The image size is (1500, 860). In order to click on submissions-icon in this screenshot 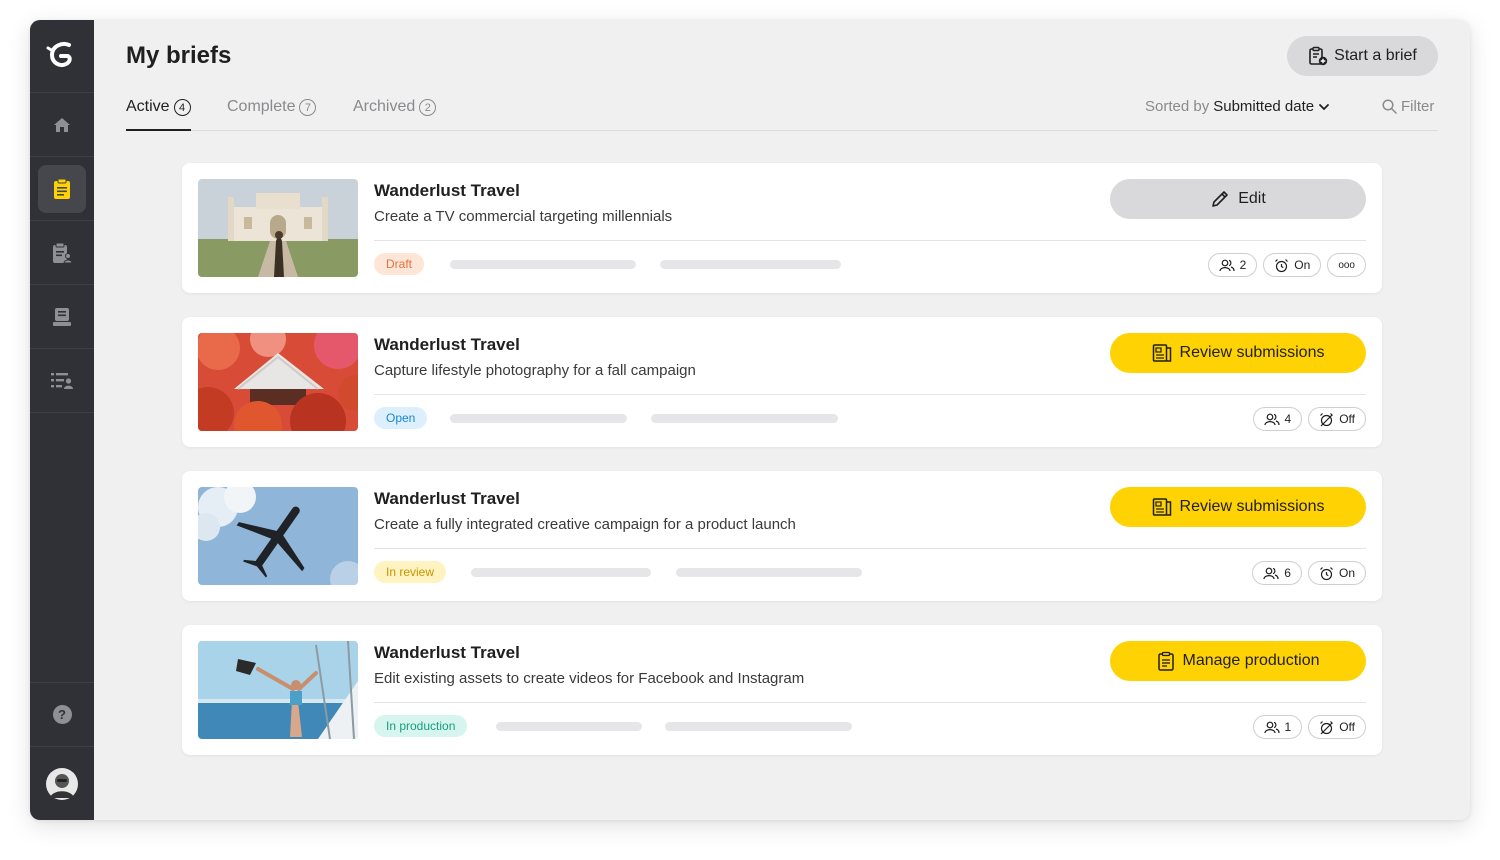, I will do `click(1161, 507)`.